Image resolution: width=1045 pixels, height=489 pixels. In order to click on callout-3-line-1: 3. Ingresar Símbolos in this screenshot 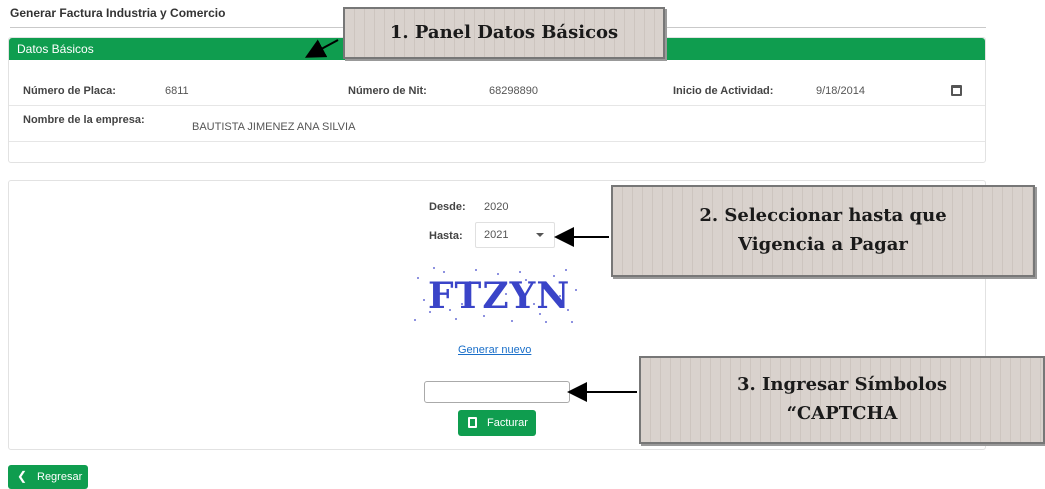, I will do `click(842, 385)`.